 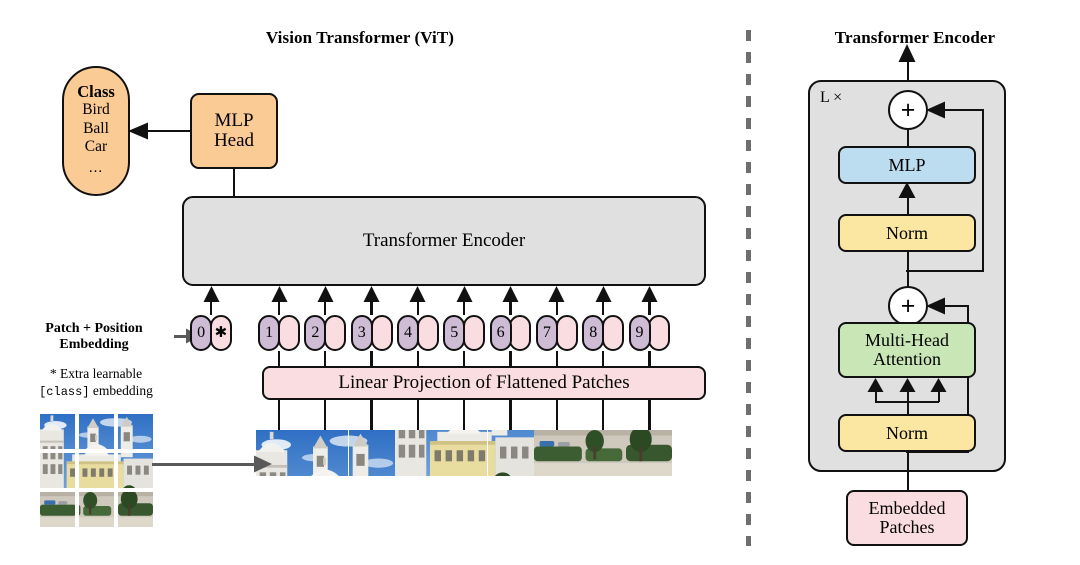 I want to click on mlp-residual-bottom, so click(x=945, y=270).